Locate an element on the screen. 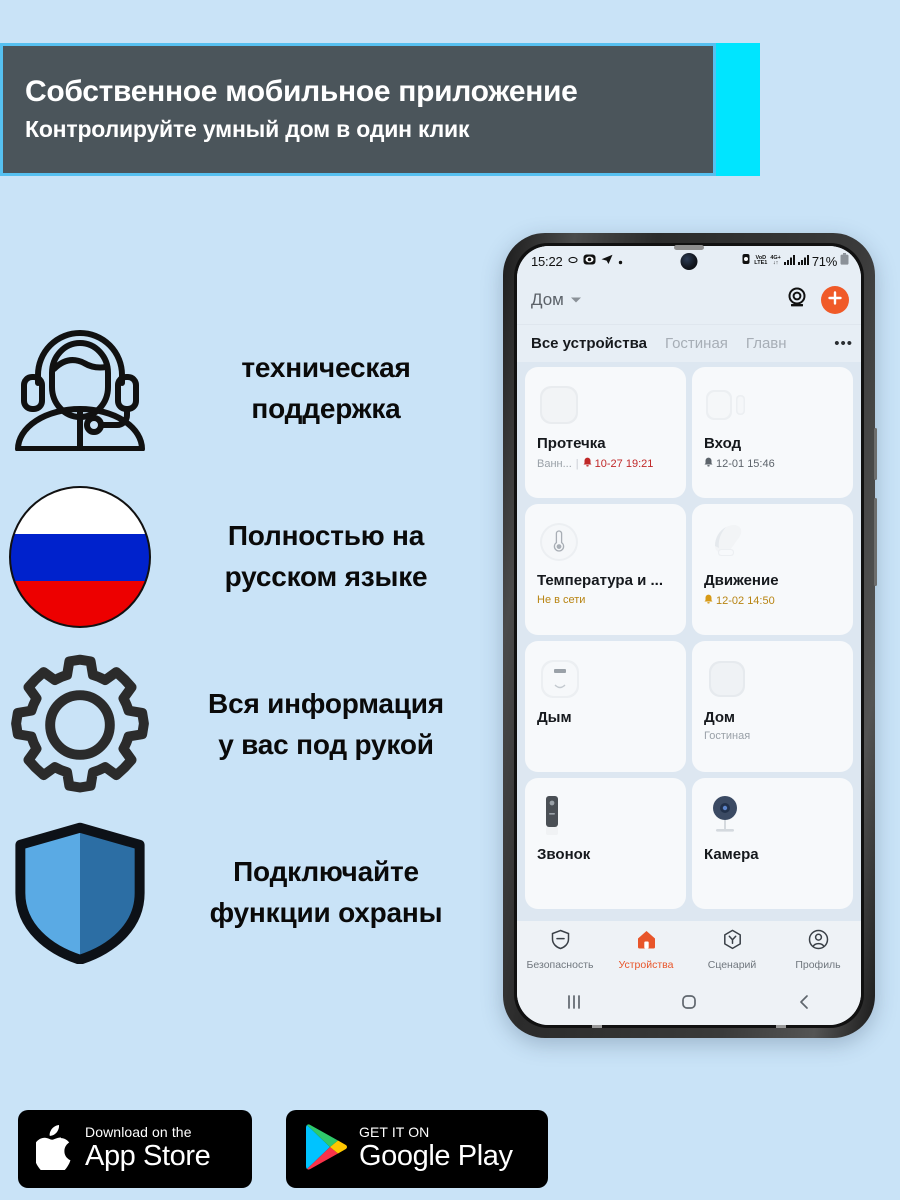 The image size is (900, 1200). tab-bar: Все устройства Гостиная Главн ••• is located at coordinates (689, 343).